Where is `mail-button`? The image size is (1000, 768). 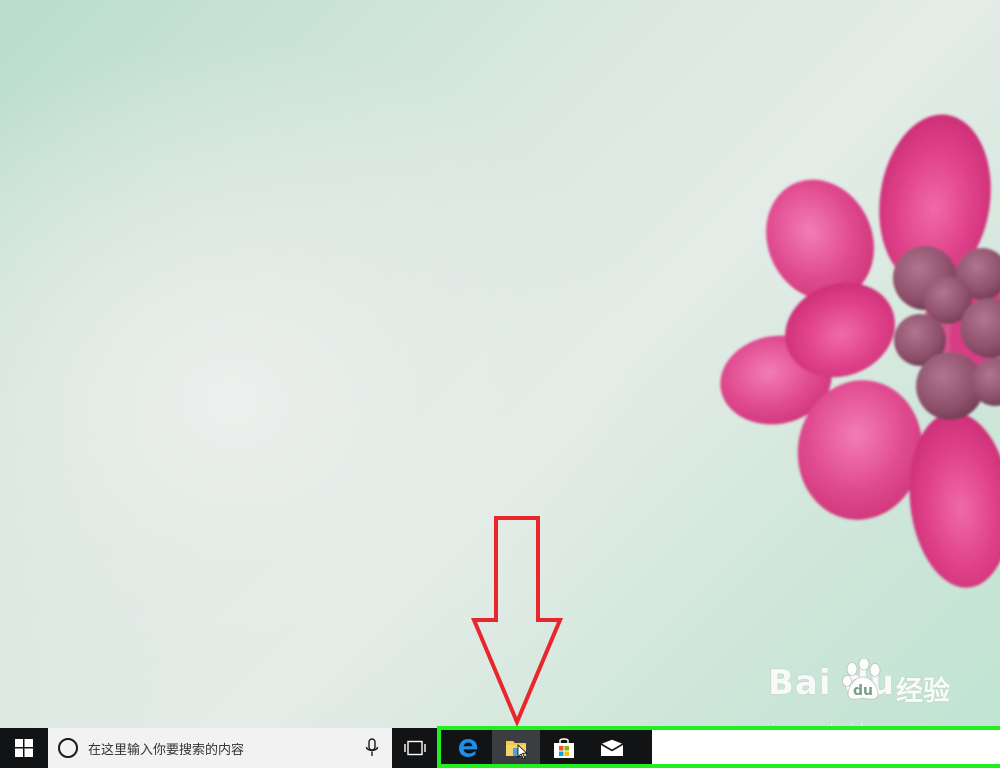
mail-button is located at coordinates (612, 748).